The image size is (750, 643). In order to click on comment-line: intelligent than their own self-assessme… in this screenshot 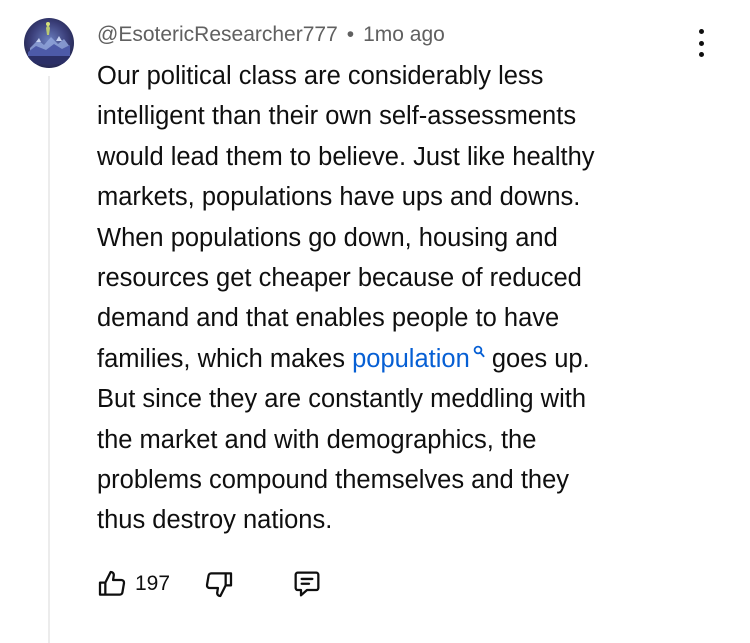, I will do `click(337, 116)`.